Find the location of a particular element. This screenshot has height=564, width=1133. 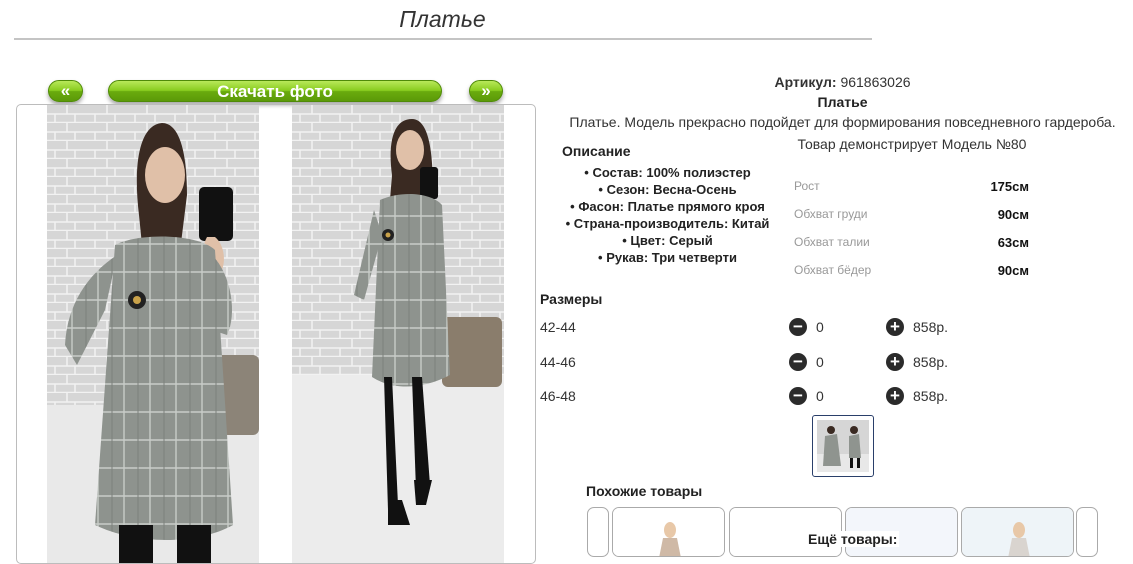

download-photo-button: Скачать фото is located at coordinates (275, 91).